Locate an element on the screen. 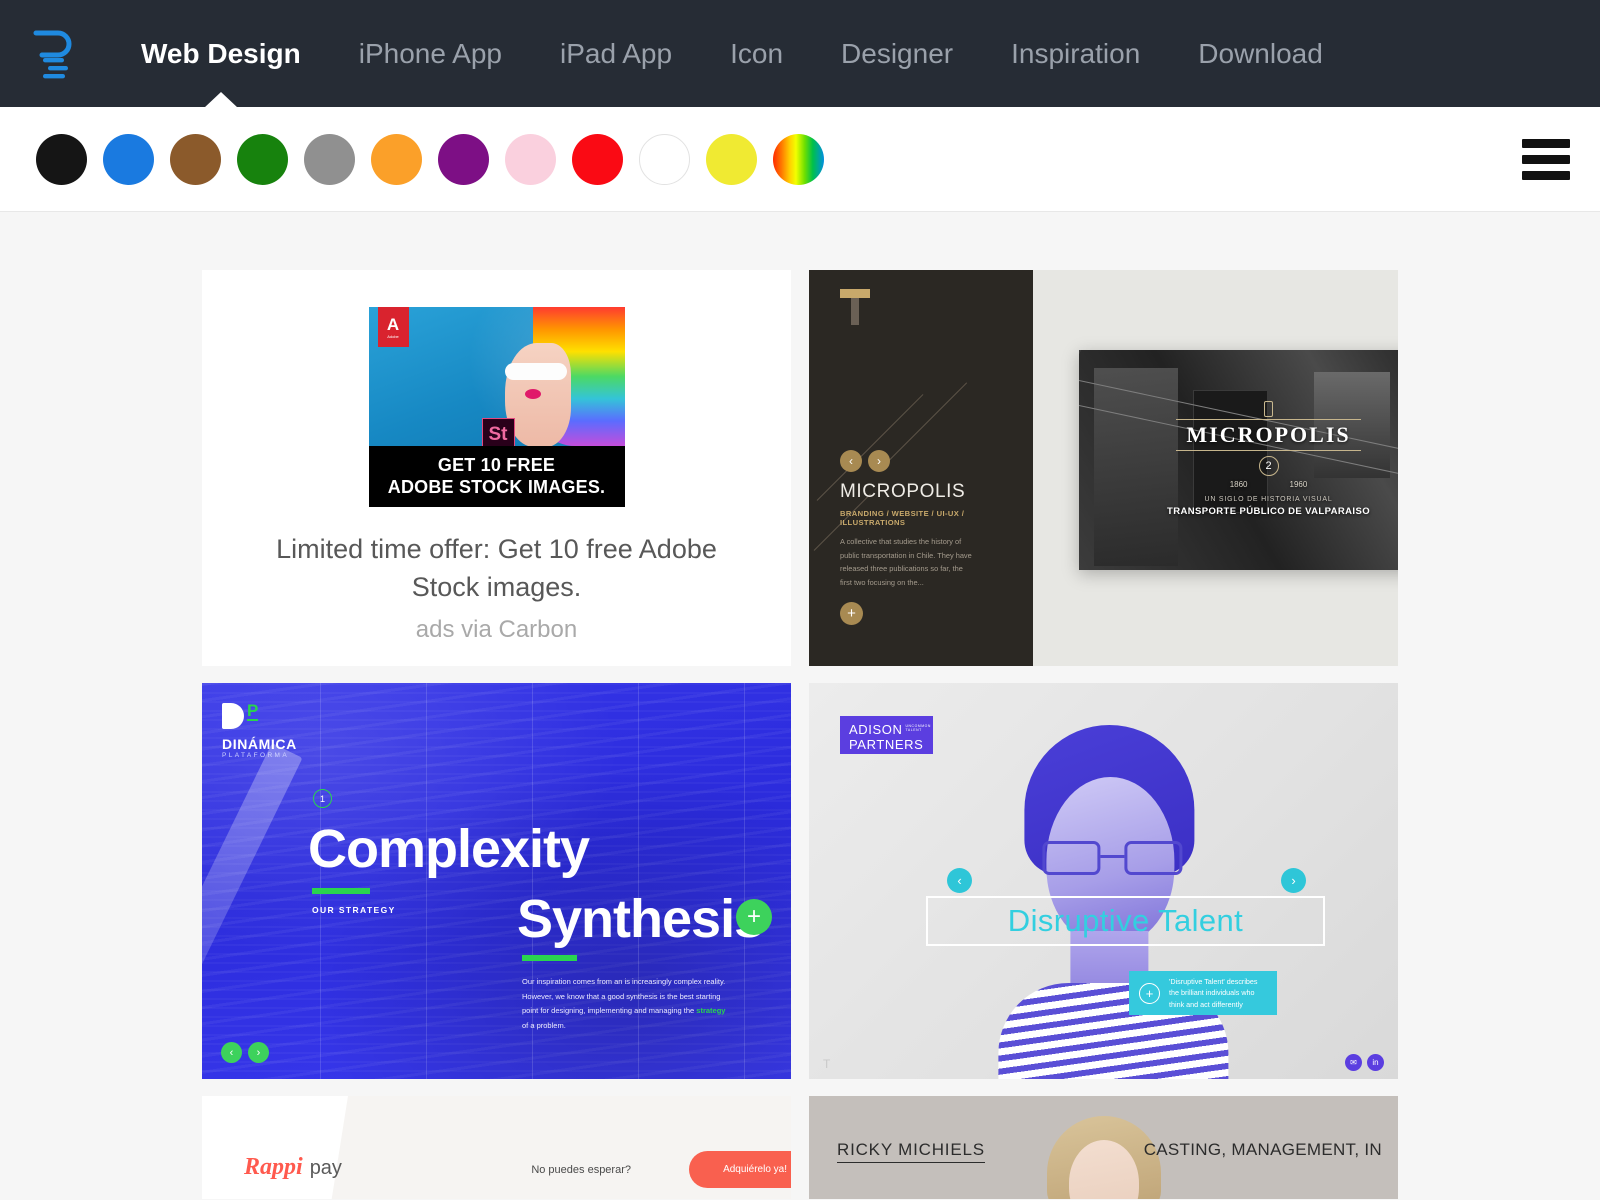 This screenshot has width=1600, height=1200. dinamica-heading-complexity: Complexity is located at coordinates (449, 849).